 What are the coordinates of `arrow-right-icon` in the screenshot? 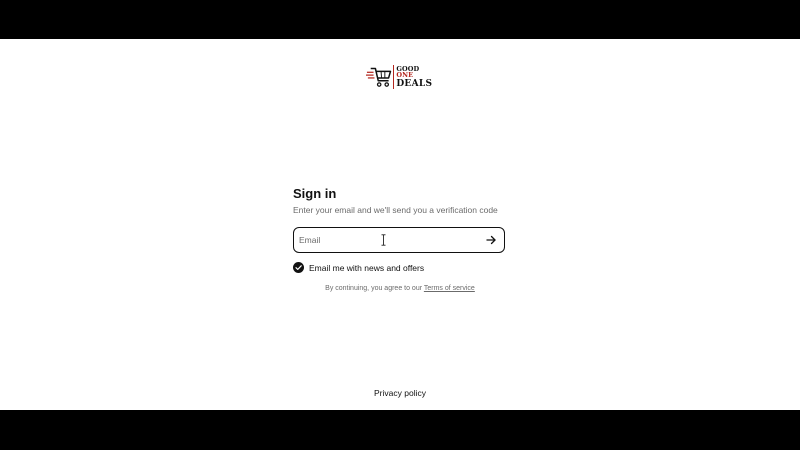 It's located at (491, 240).